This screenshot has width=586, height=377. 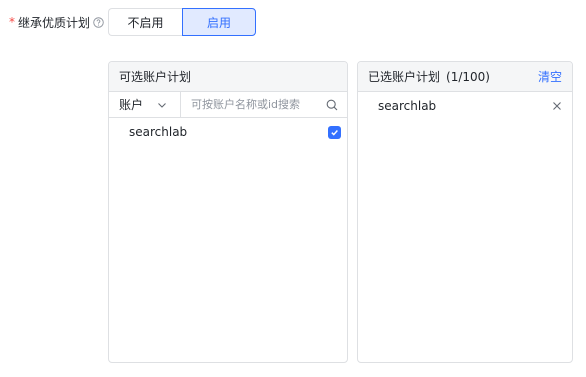 What do you see at coordinates (131, 105) in the screenshot?
I see `search-type-value: 账户` at bounding box center [131, 105].